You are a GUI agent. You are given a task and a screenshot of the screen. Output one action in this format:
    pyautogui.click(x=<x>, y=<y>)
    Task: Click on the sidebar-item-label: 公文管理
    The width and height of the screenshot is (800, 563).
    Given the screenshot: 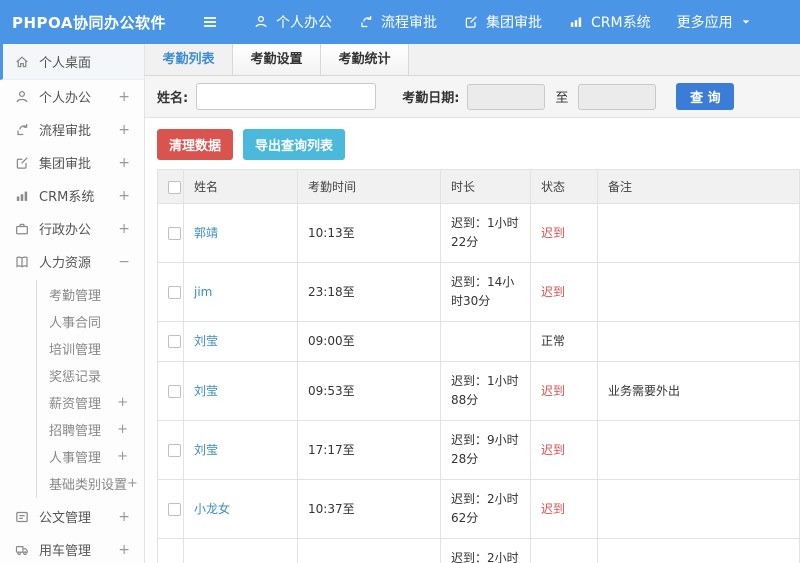 What is the action you would take?
    pyautogui.click(x=65, y=518)
    